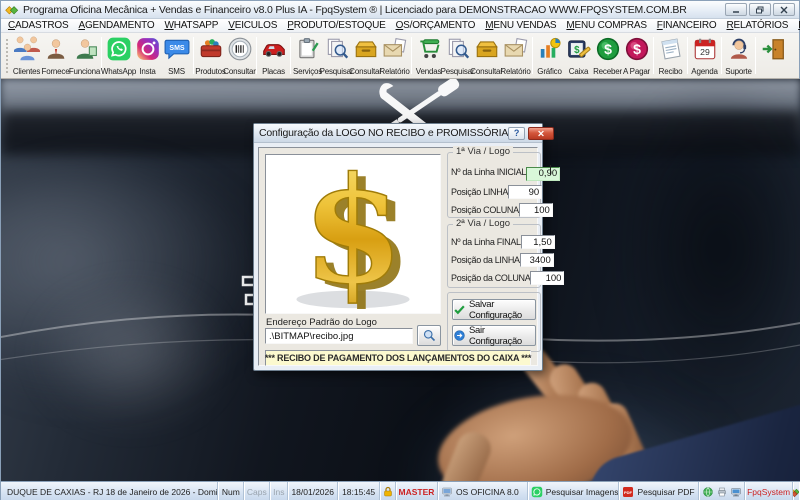 The width and height of the screenshot is (800, 500). I want to click on arrow-circle-icon, so click(459, 335).